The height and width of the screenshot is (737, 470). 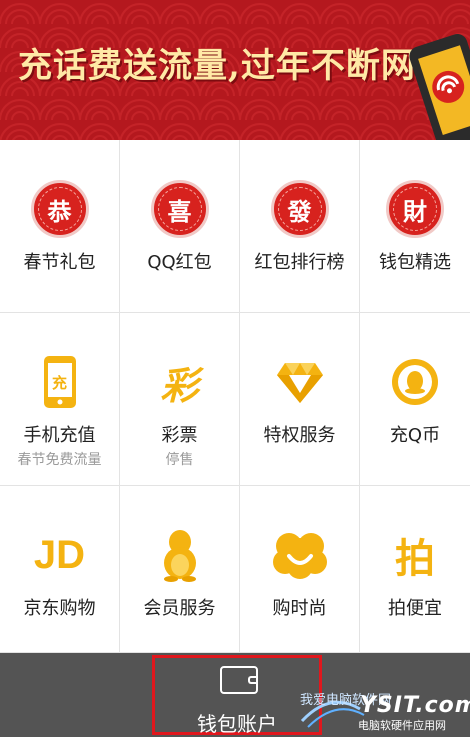 What do you see at coordinates (300, 555) in the screenshot?
I see `smile-flower-icon` at bounding box center [300, 555].